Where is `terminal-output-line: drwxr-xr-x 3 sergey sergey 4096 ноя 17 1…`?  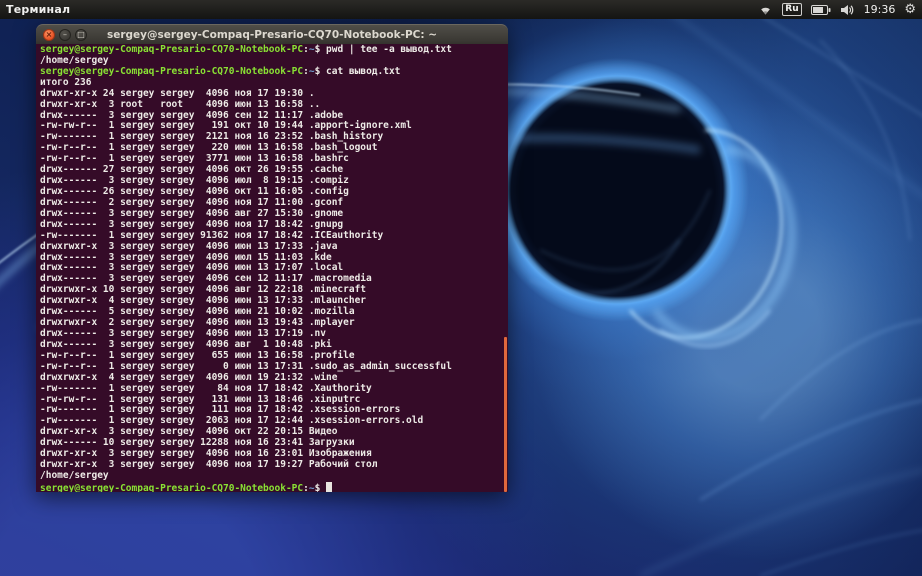 terminal-output-line: drwxr-xr-x 3 sergey sergey 4096 ноя 17 1… is located at coordinates (209, 465).